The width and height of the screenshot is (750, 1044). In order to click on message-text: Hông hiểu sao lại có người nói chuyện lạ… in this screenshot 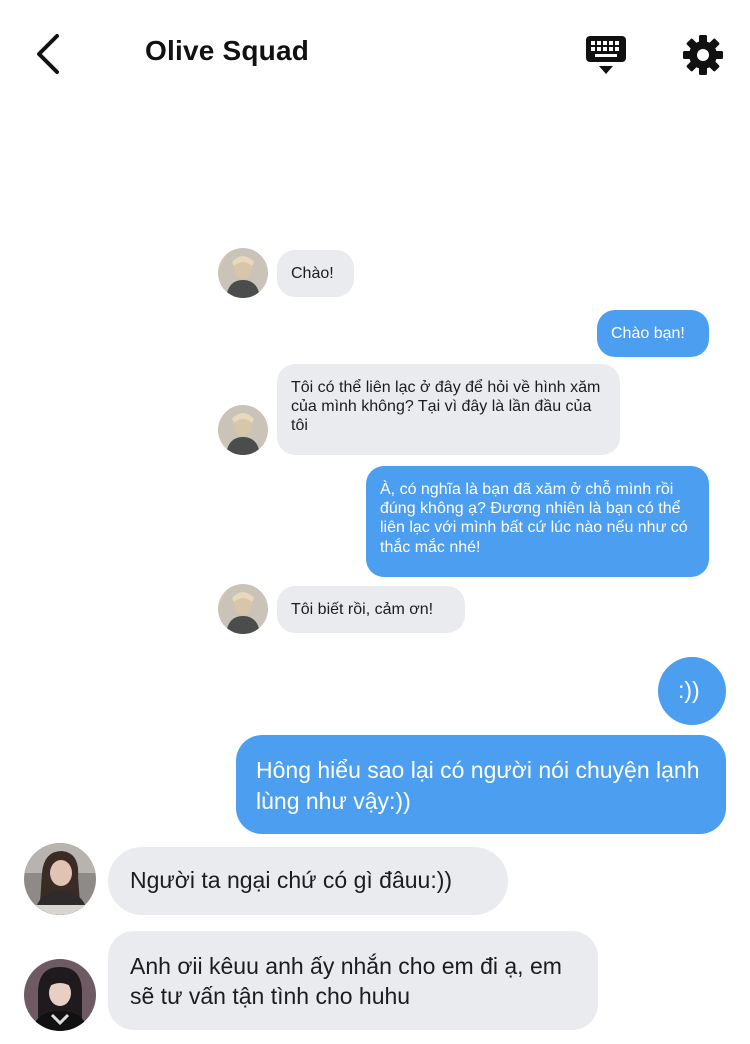, I will do `click(478, 785)`.